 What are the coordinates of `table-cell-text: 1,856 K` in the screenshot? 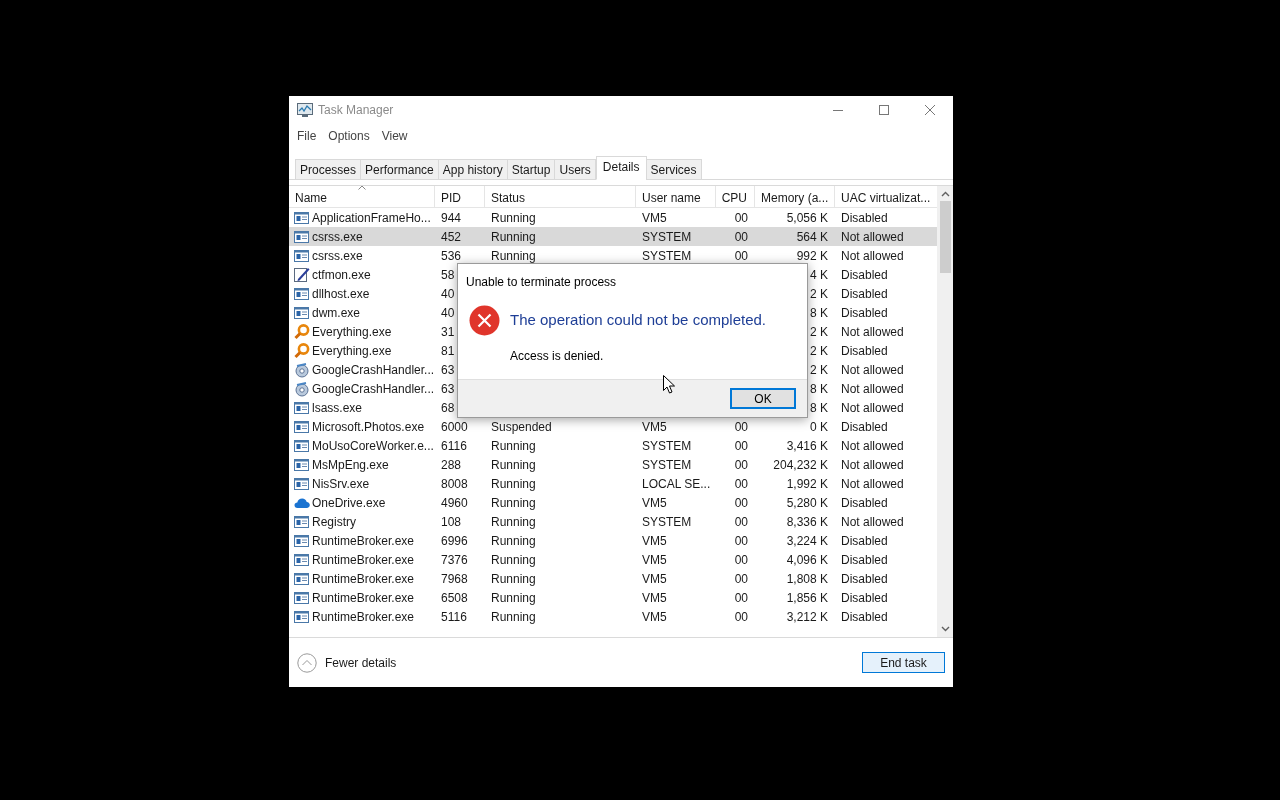 It's located at (807, 598).